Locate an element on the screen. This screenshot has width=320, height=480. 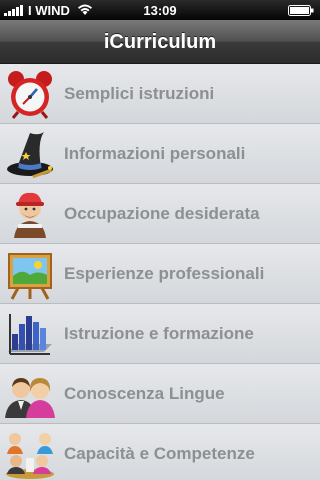
menu-item-occupazione-desiderata: Occupazione desiderata is located at coordinates (160, 214).